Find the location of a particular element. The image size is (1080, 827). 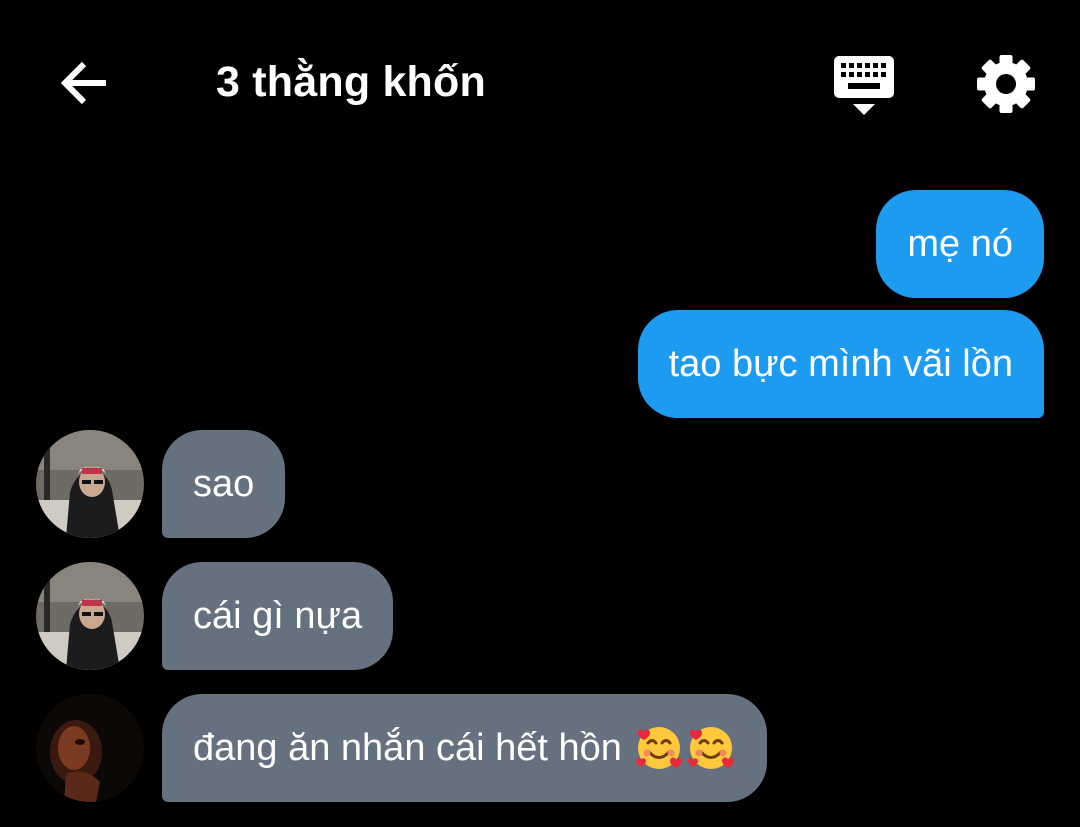

message-bubble-received: sao is located at coordinates (224, 484).